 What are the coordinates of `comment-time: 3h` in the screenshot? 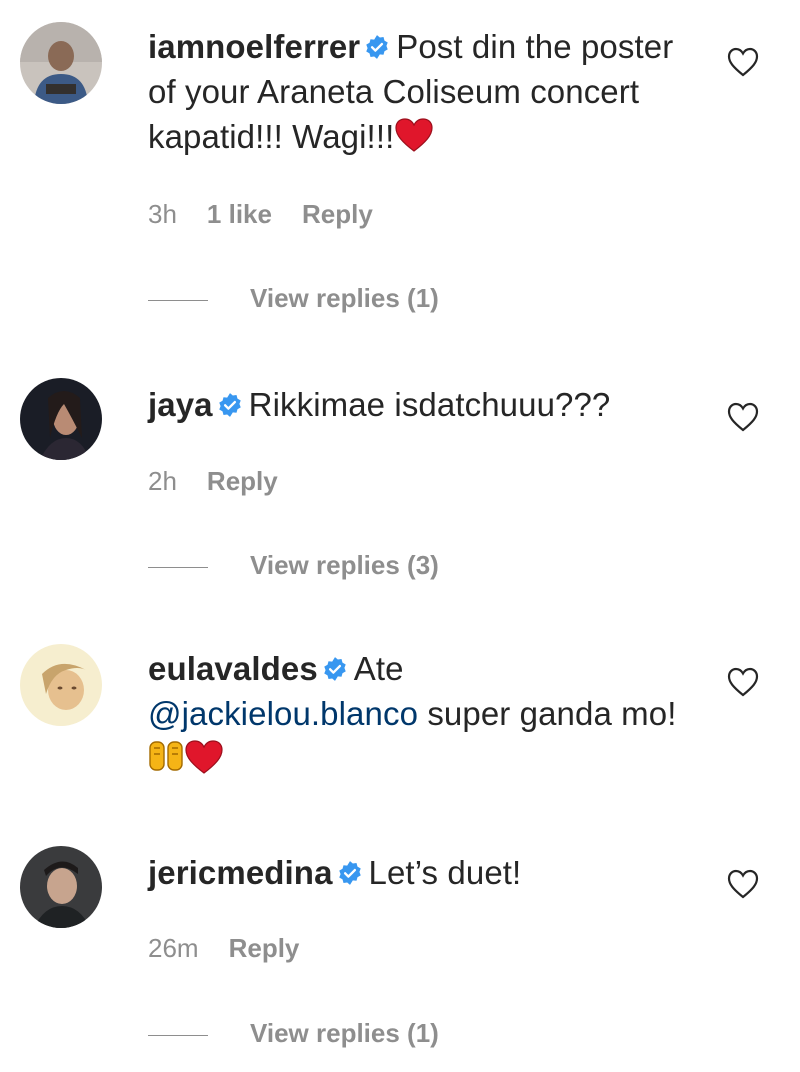 It's located at (162, 214).